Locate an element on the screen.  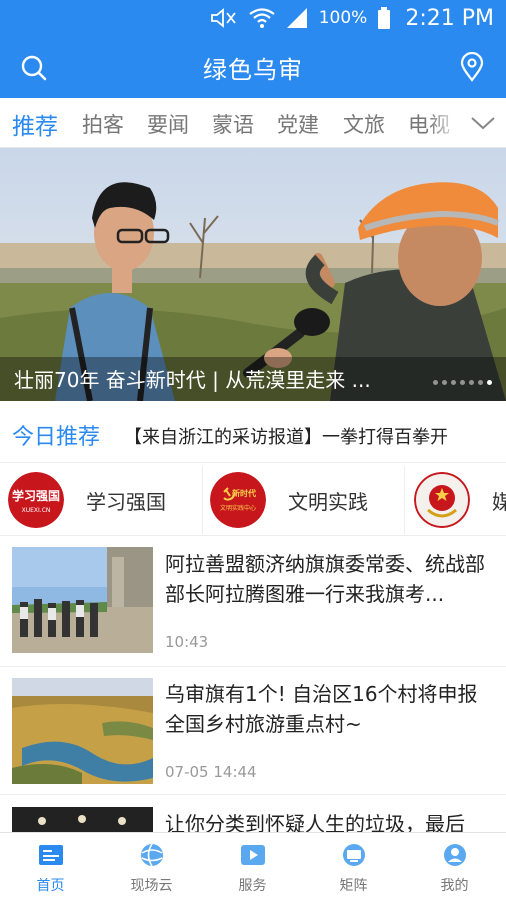
nav-label: 现场云 is located at coordinates (151, 886).